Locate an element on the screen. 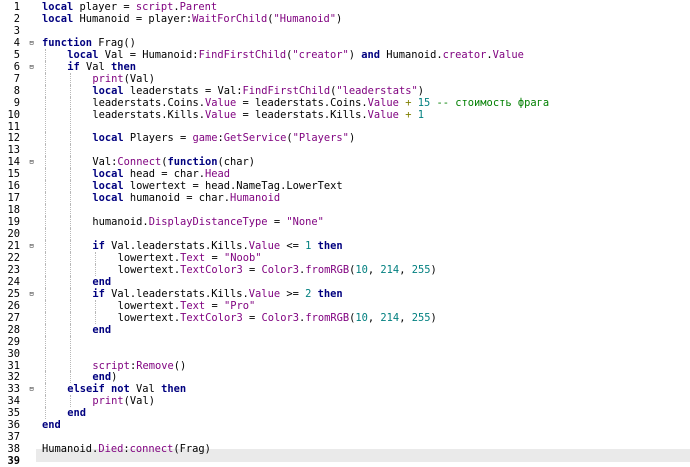  line-number: 10 is located at coordinates (13, 114).